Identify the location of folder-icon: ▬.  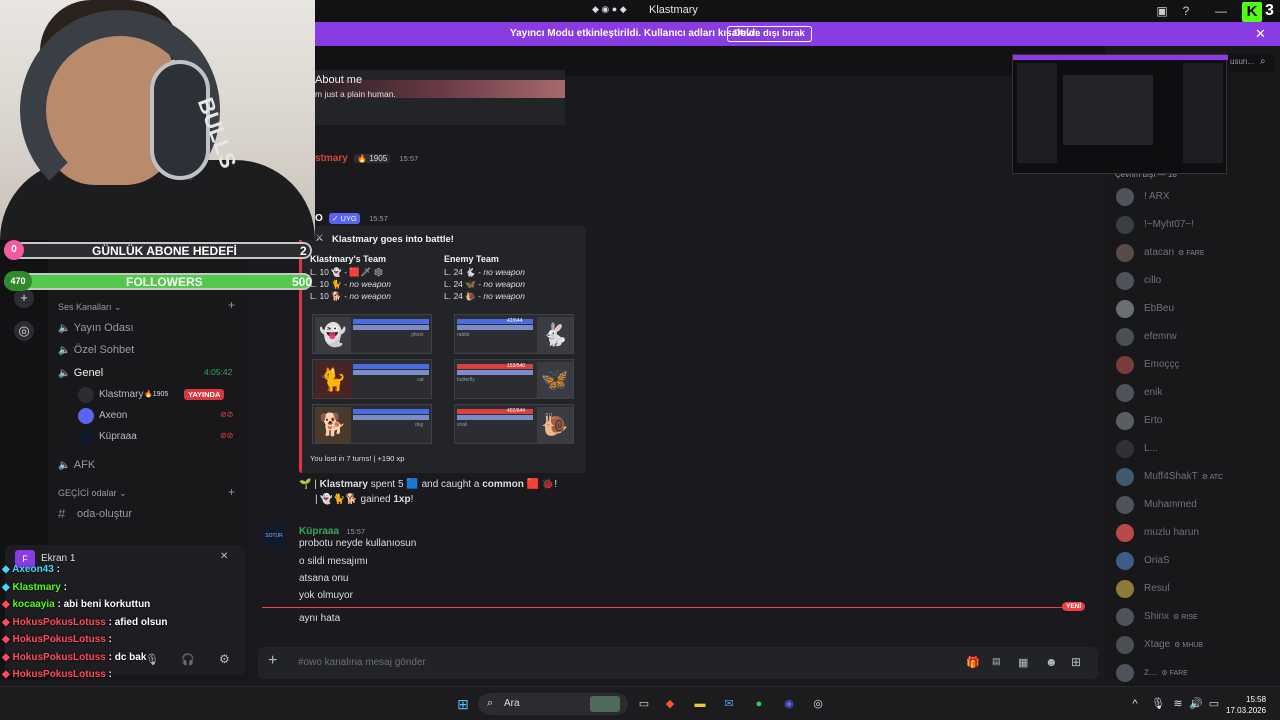
(700, 704).